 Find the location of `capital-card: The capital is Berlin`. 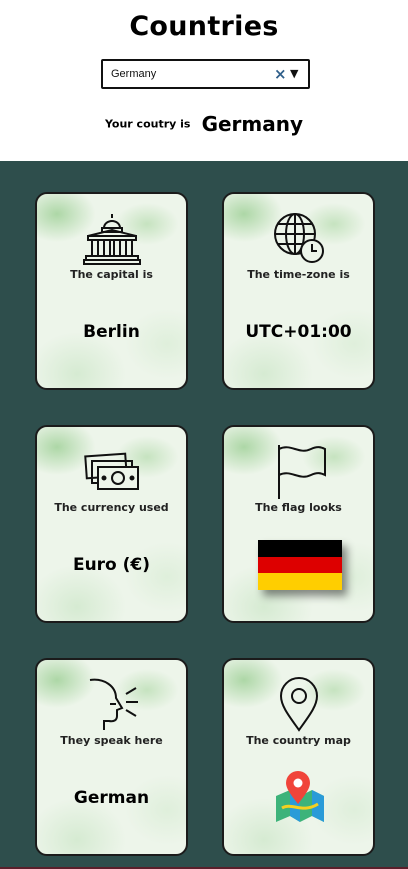

capital-card: The capital is Berlin is located at coordinates (111, 291).